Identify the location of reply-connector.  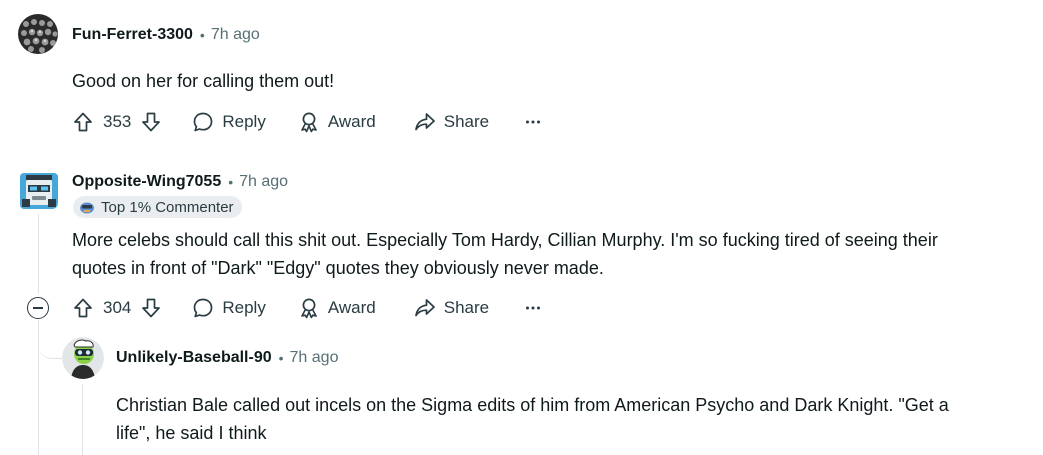
(50, 344).